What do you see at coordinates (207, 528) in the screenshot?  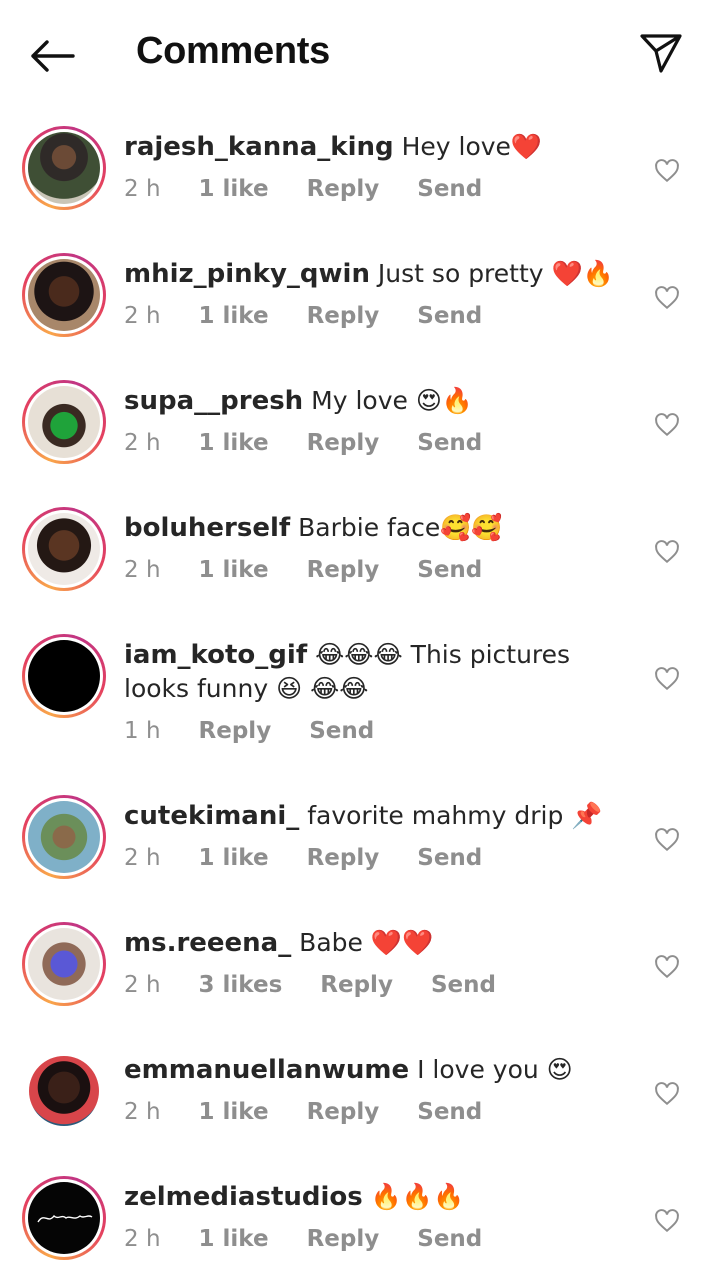 I see `comment-username: boluherself` at bounding box center [207, 528].